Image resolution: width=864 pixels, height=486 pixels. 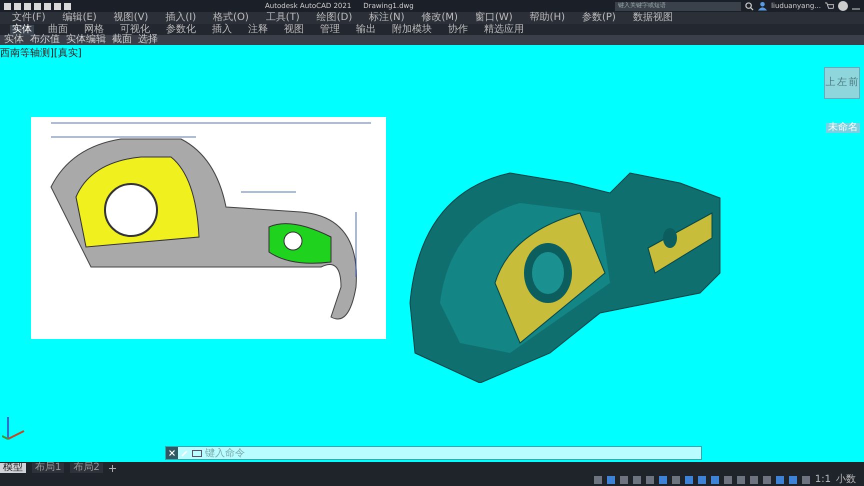 I want to click on panel-title: 截面, so click(x=122, y=40).